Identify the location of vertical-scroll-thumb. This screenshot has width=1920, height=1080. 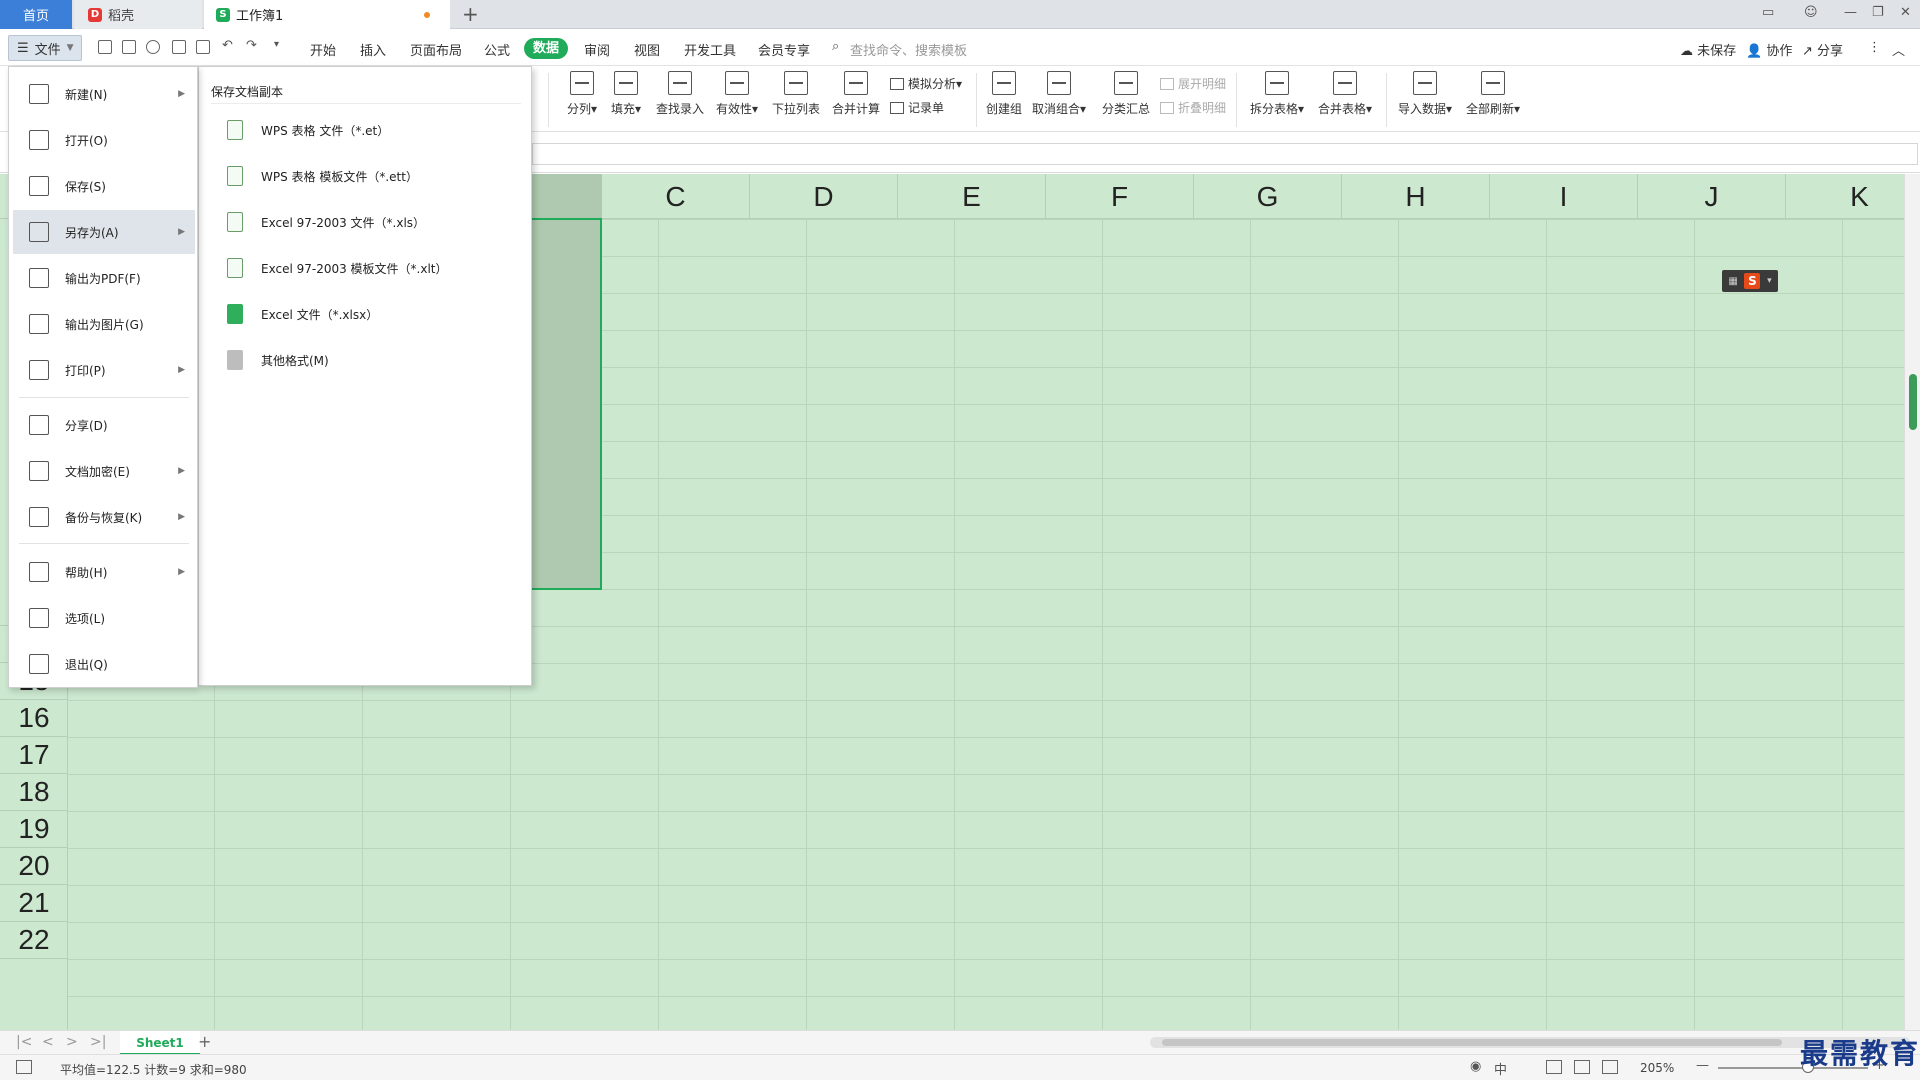
(1913, 402).